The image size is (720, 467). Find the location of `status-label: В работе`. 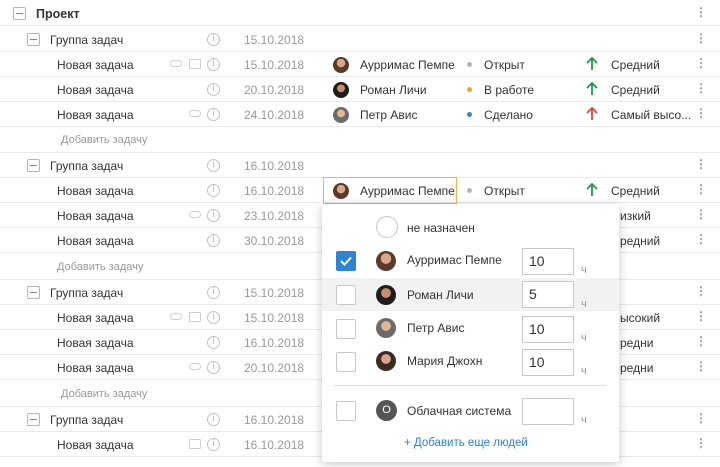

status-label: В работе is located at coordinates (509, 90).